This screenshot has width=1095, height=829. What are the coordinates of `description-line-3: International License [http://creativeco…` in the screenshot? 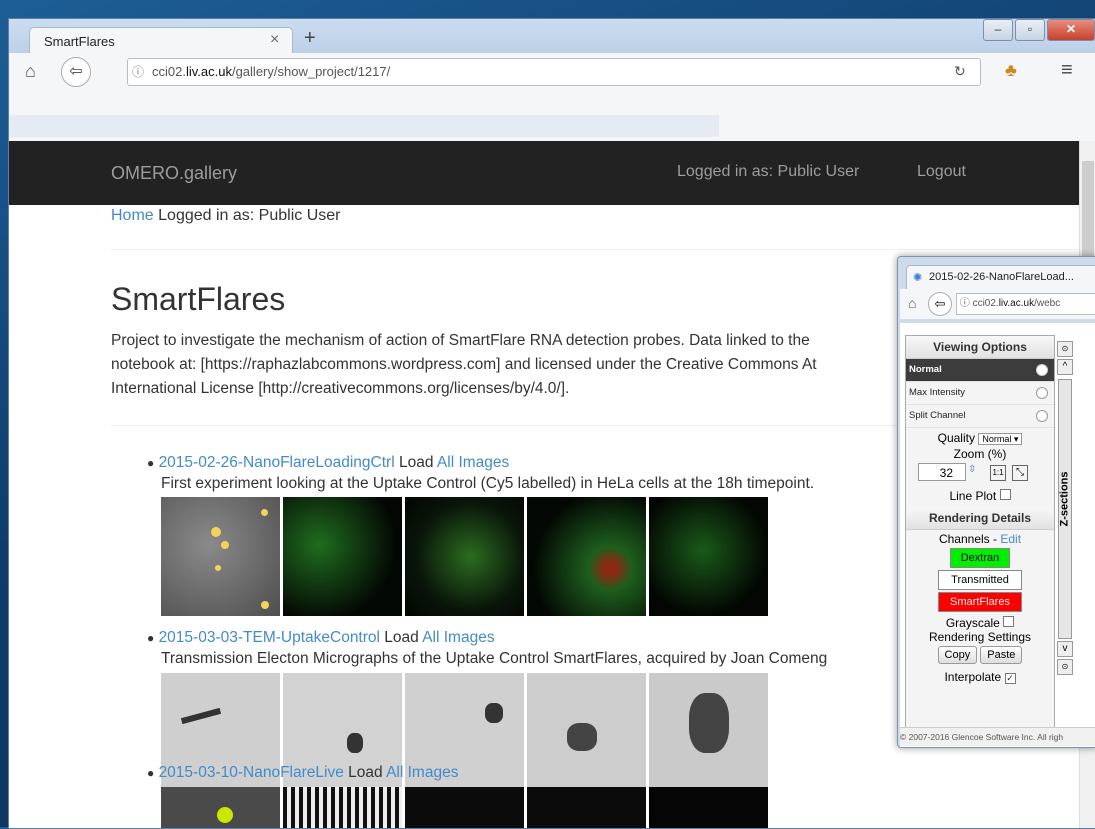 It's located at (340, 388).